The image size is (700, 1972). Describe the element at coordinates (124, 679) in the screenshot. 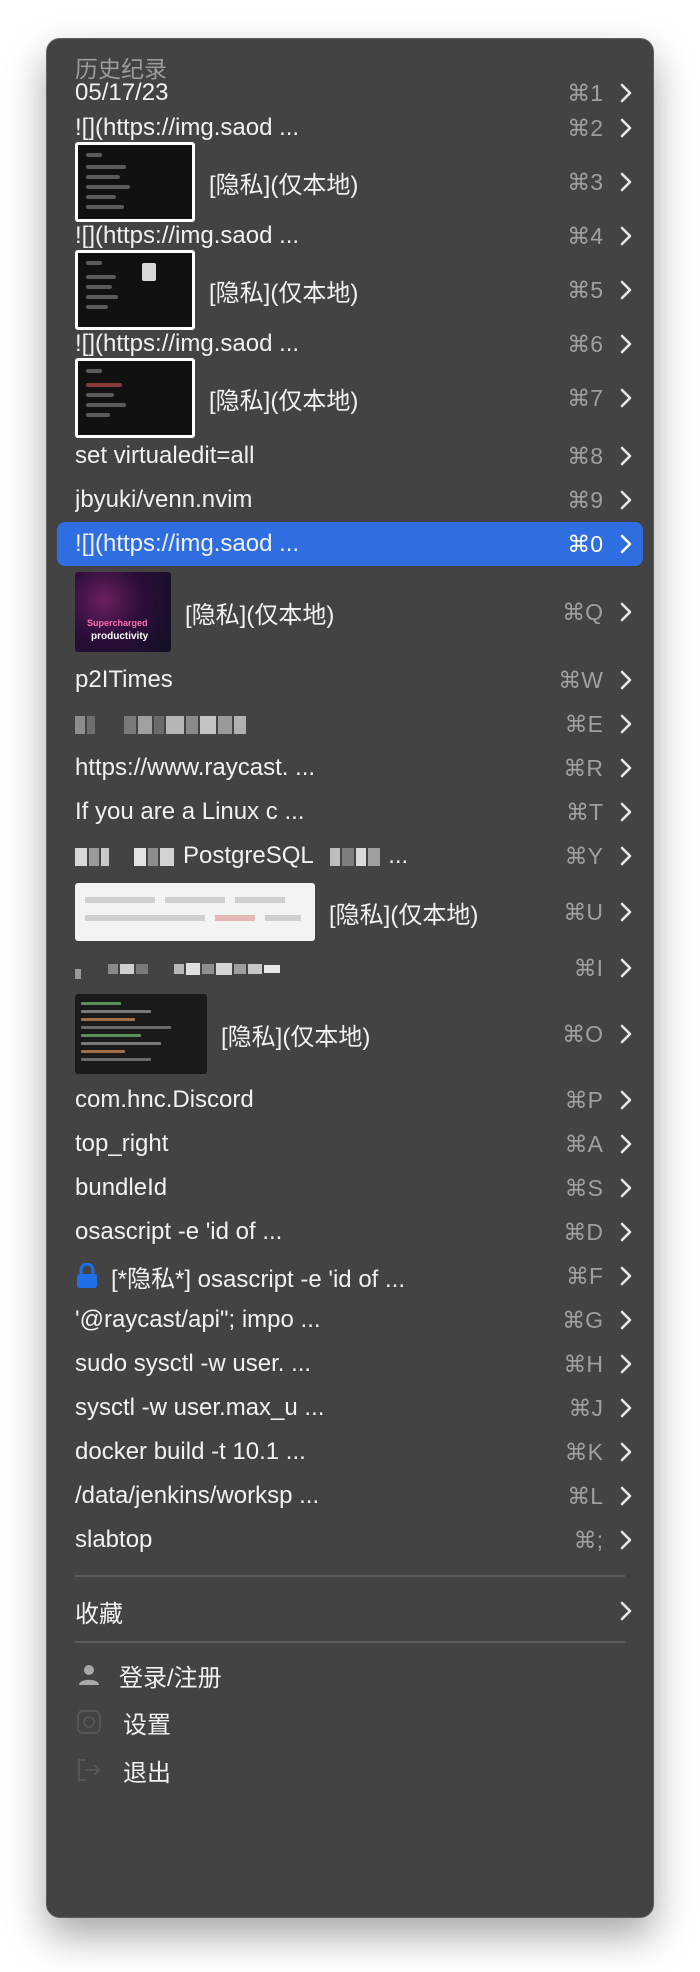

I see `history-item-label: p2ITimes` at that location.